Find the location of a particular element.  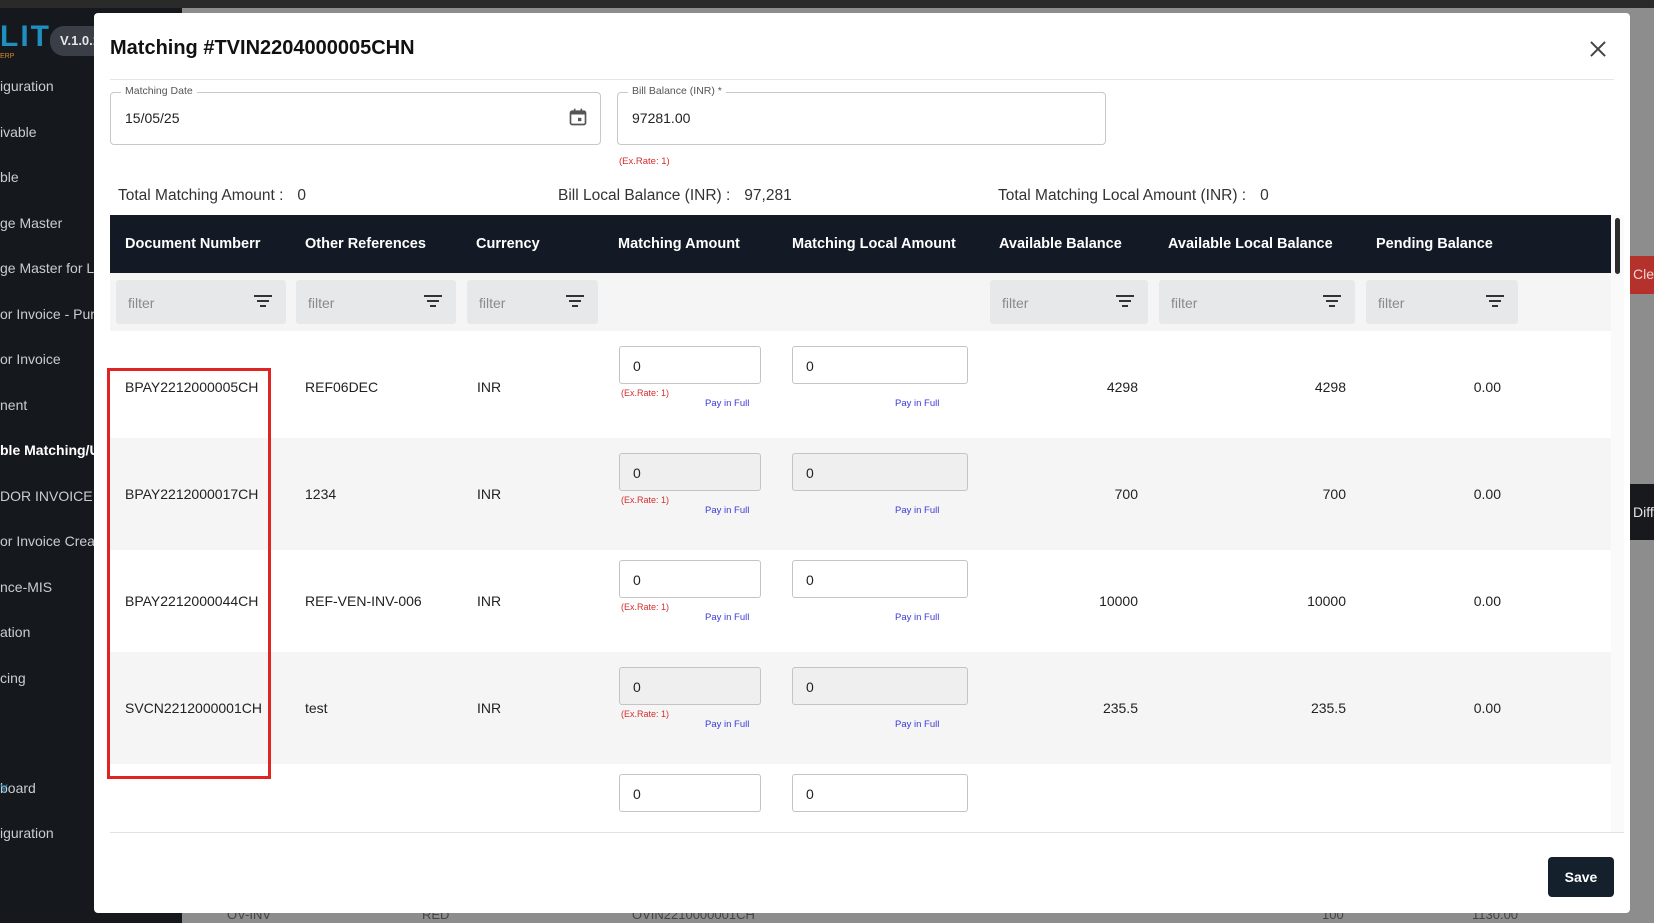

sidebar-item: nent is located at coordinates (14, 405).